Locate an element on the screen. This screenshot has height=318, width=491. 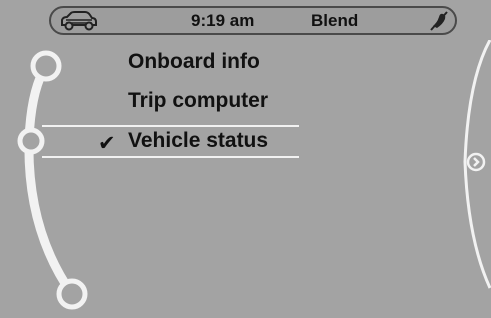
right-panel-arc is located at coordinates (470, 165).